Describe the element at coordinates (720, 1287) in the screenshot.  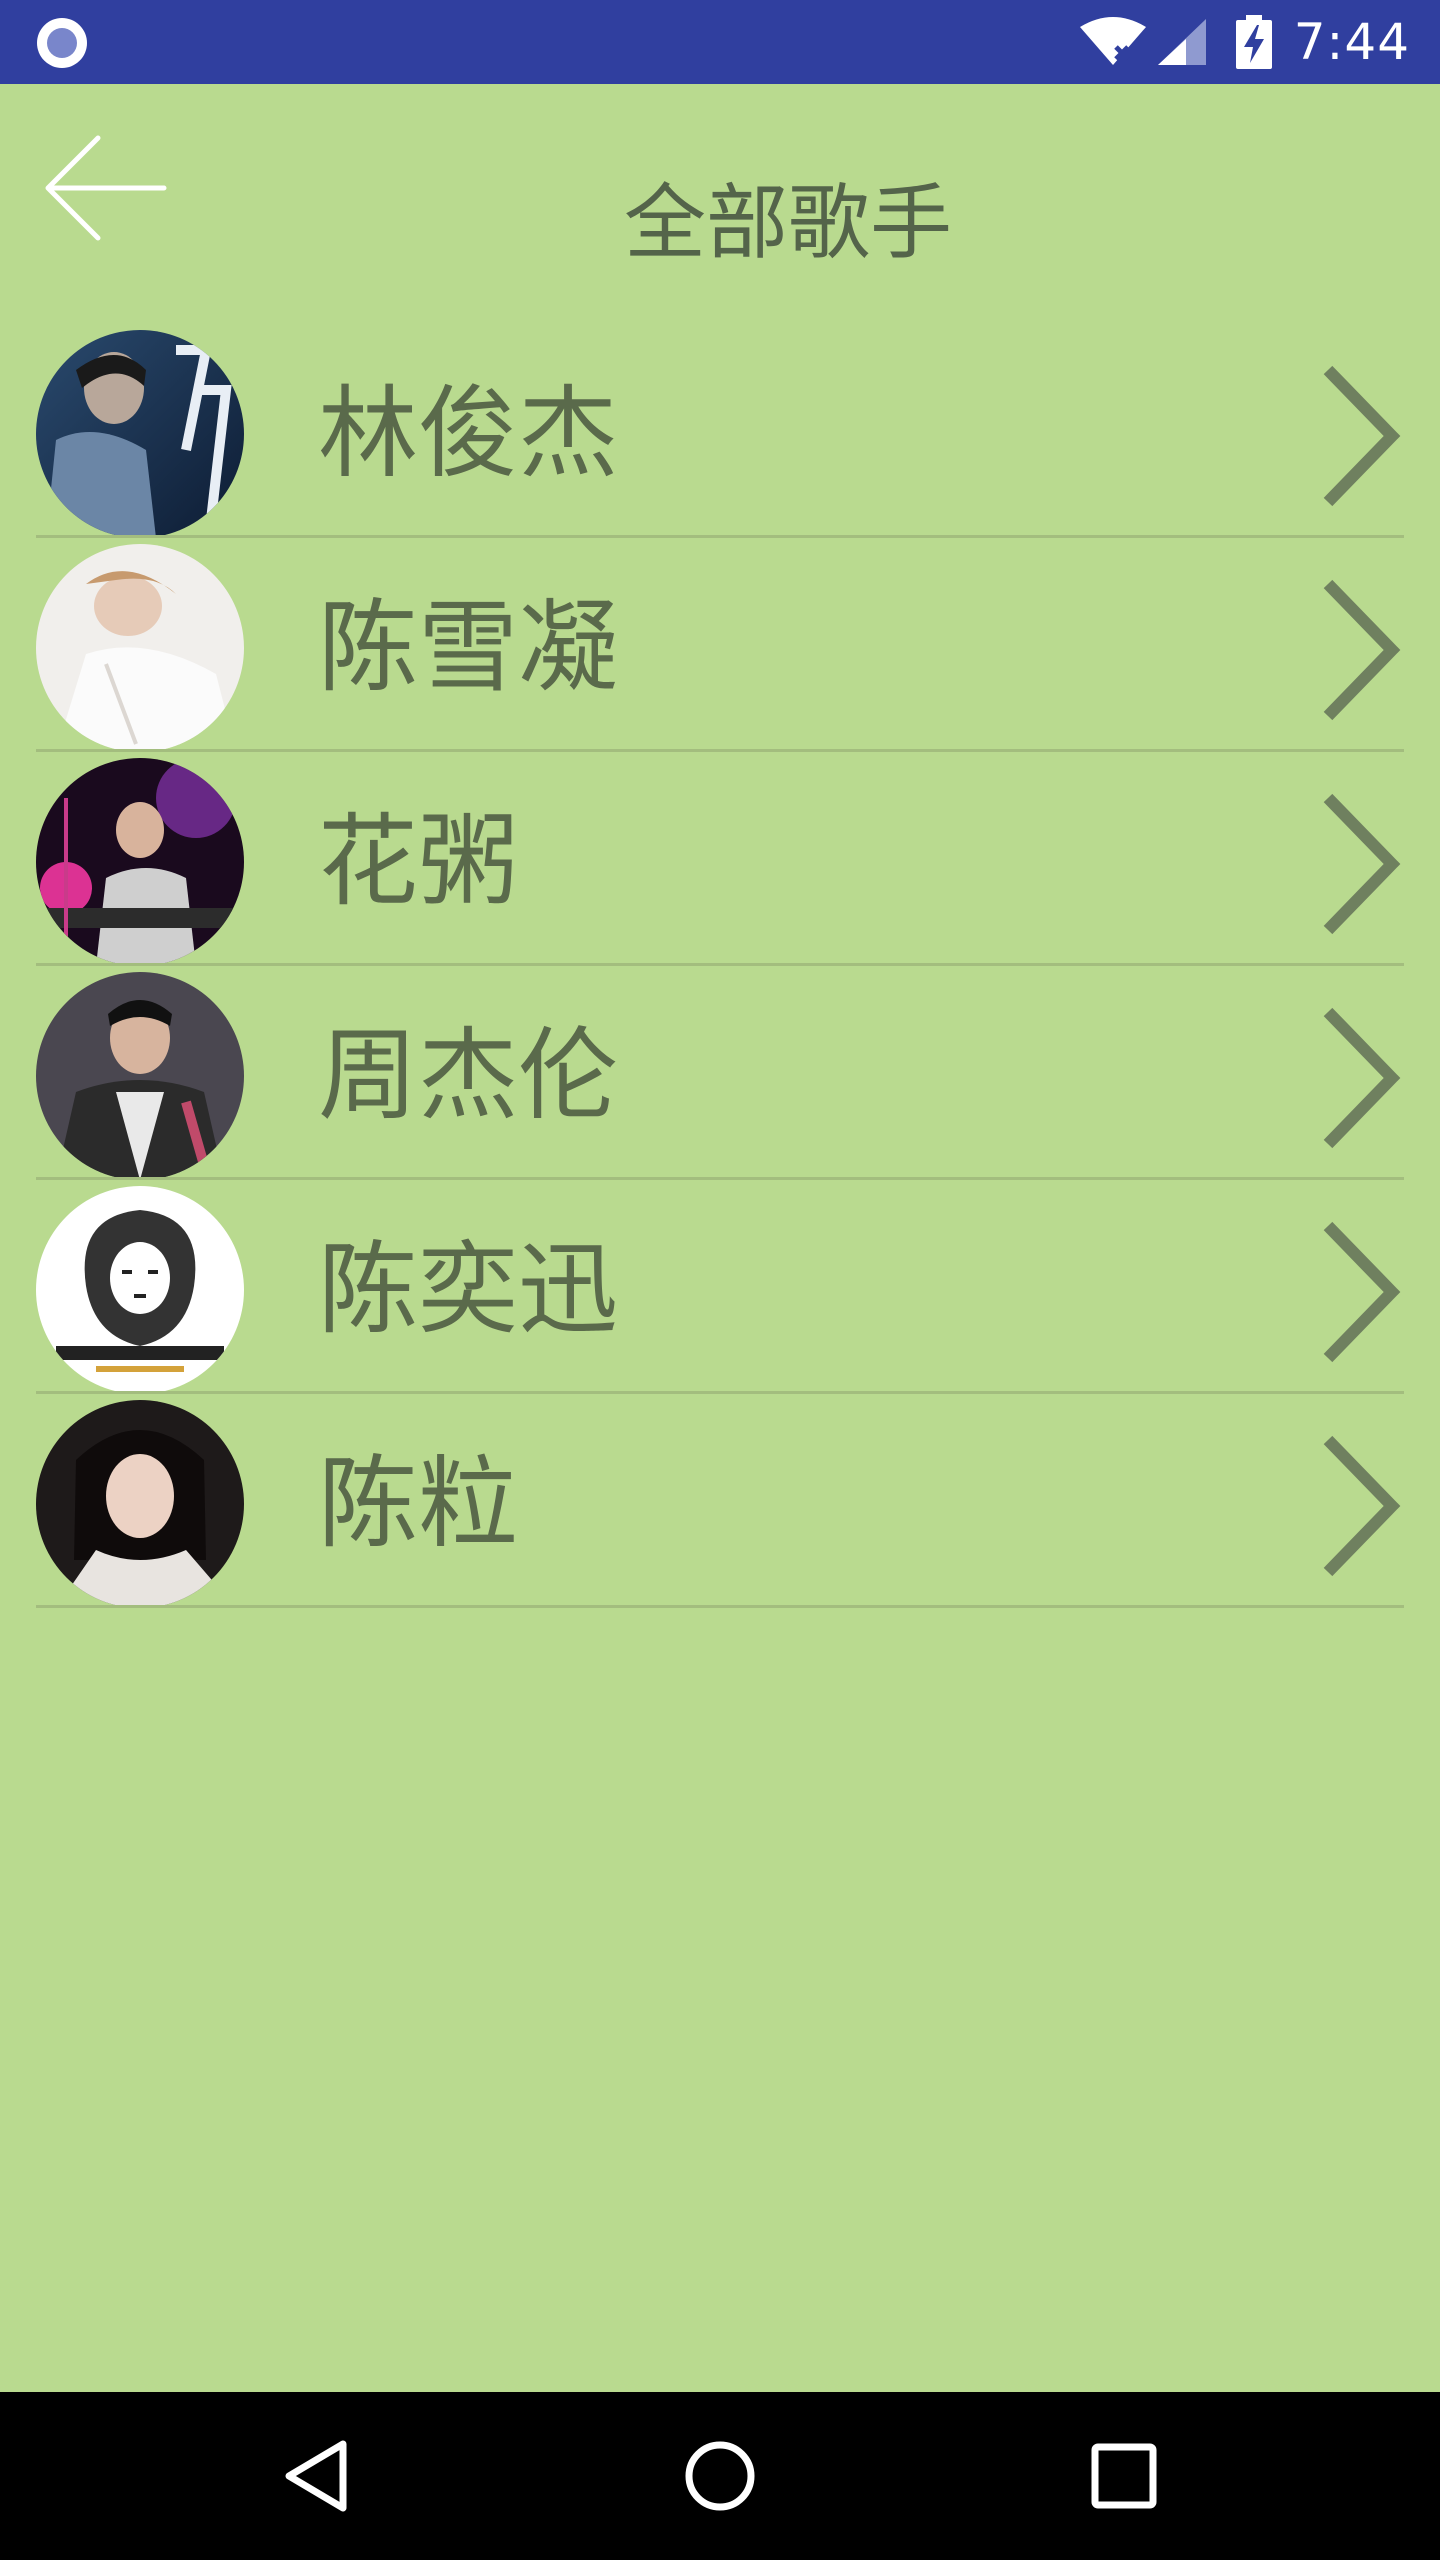
I see `singer-item-5: 陈奕迅` at that location.